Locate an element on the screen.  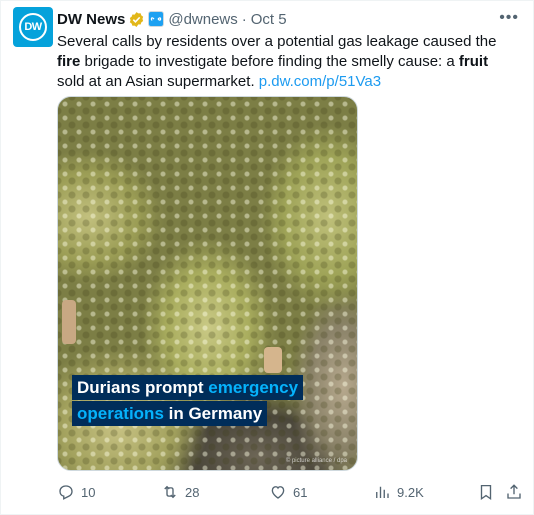
verified-badge-icon is located at coordinates (136, 19).